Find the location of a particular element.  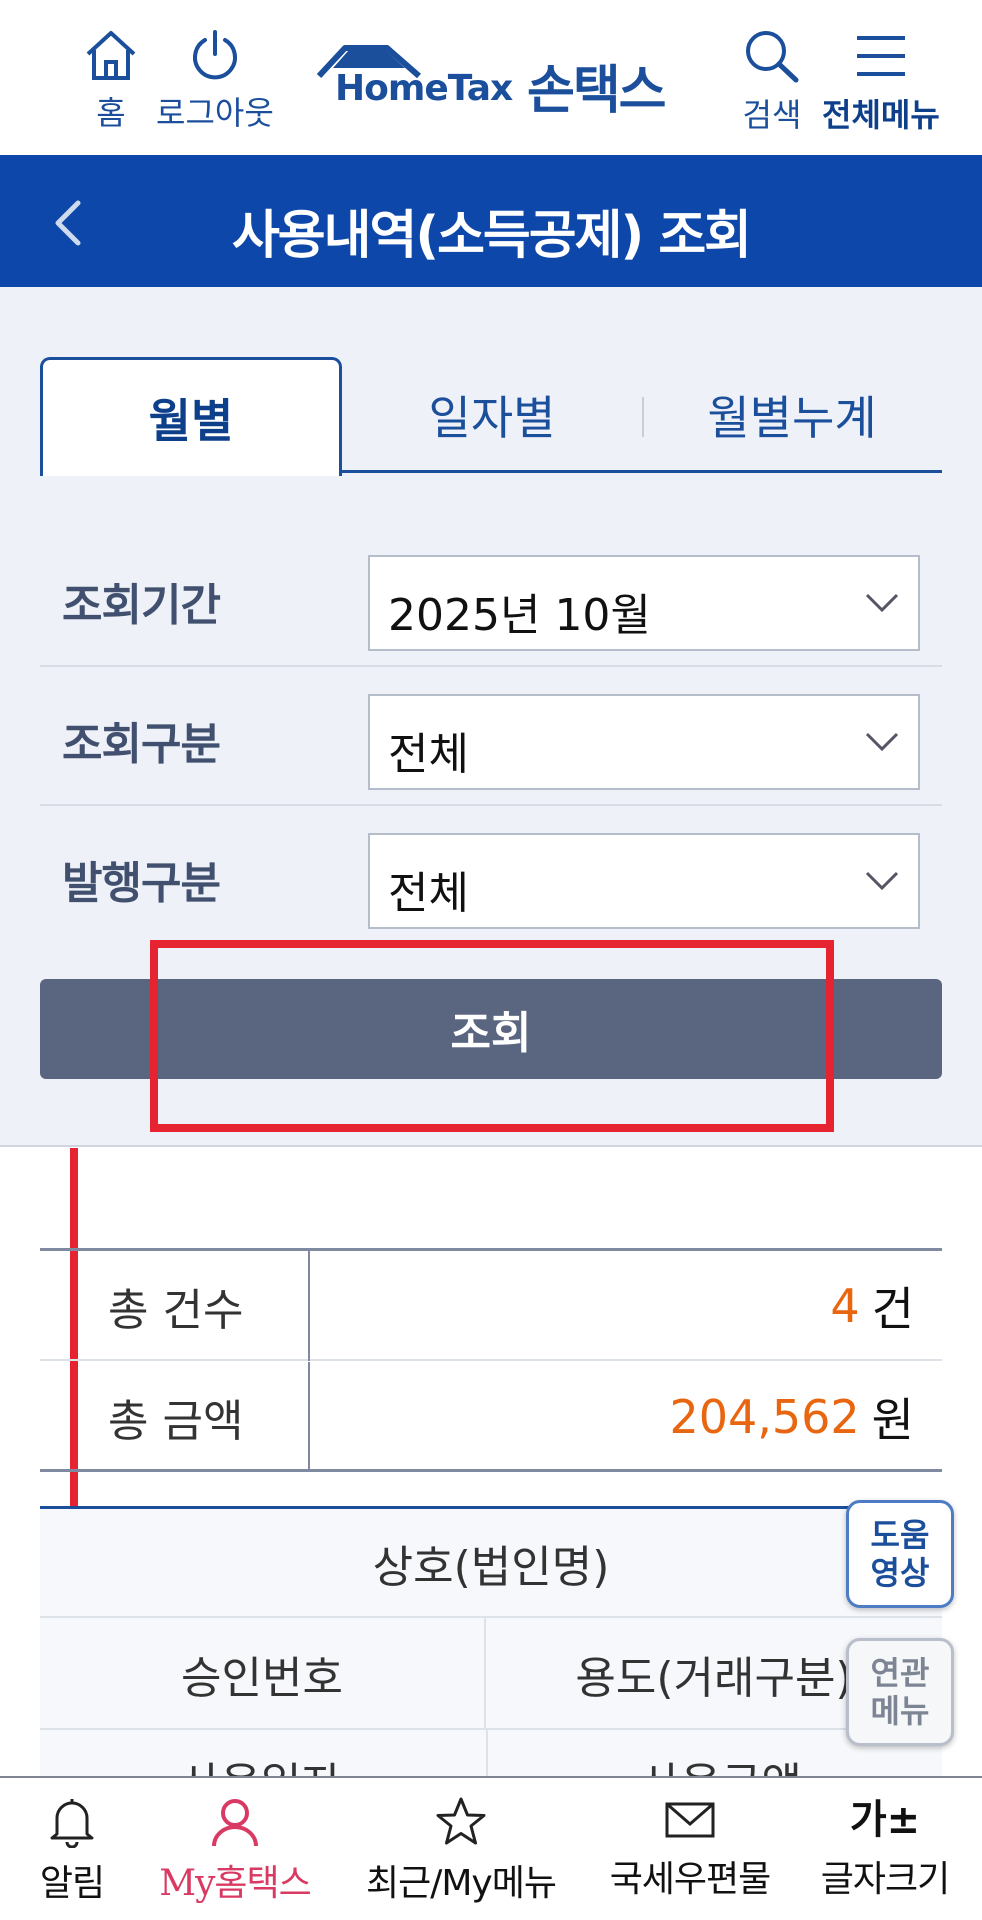

hometax-logo: HomeTax 손택스 is located at coordinates (495, 81).